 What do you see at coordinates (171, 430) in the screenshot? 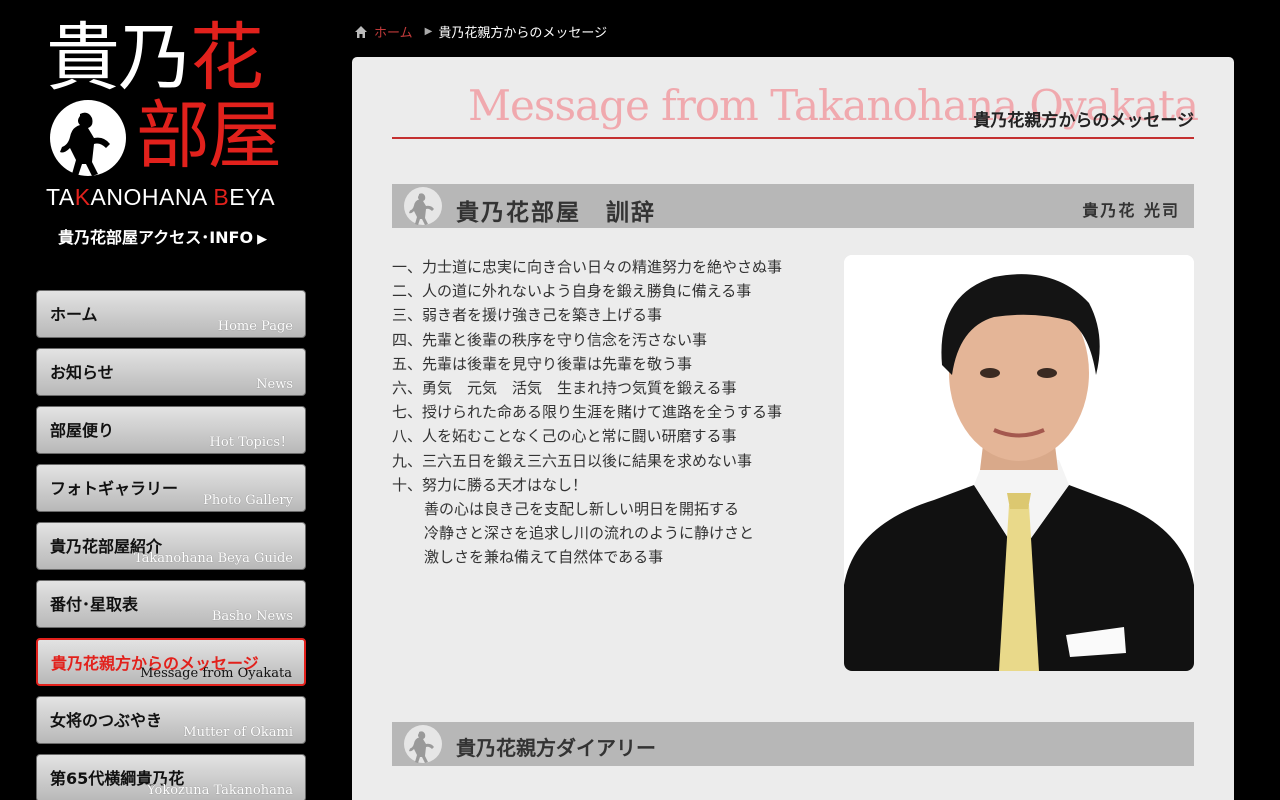
I see `nav-item-hot-topics: 部屋便り Hot Topics！` at bounding box center [171, 430].